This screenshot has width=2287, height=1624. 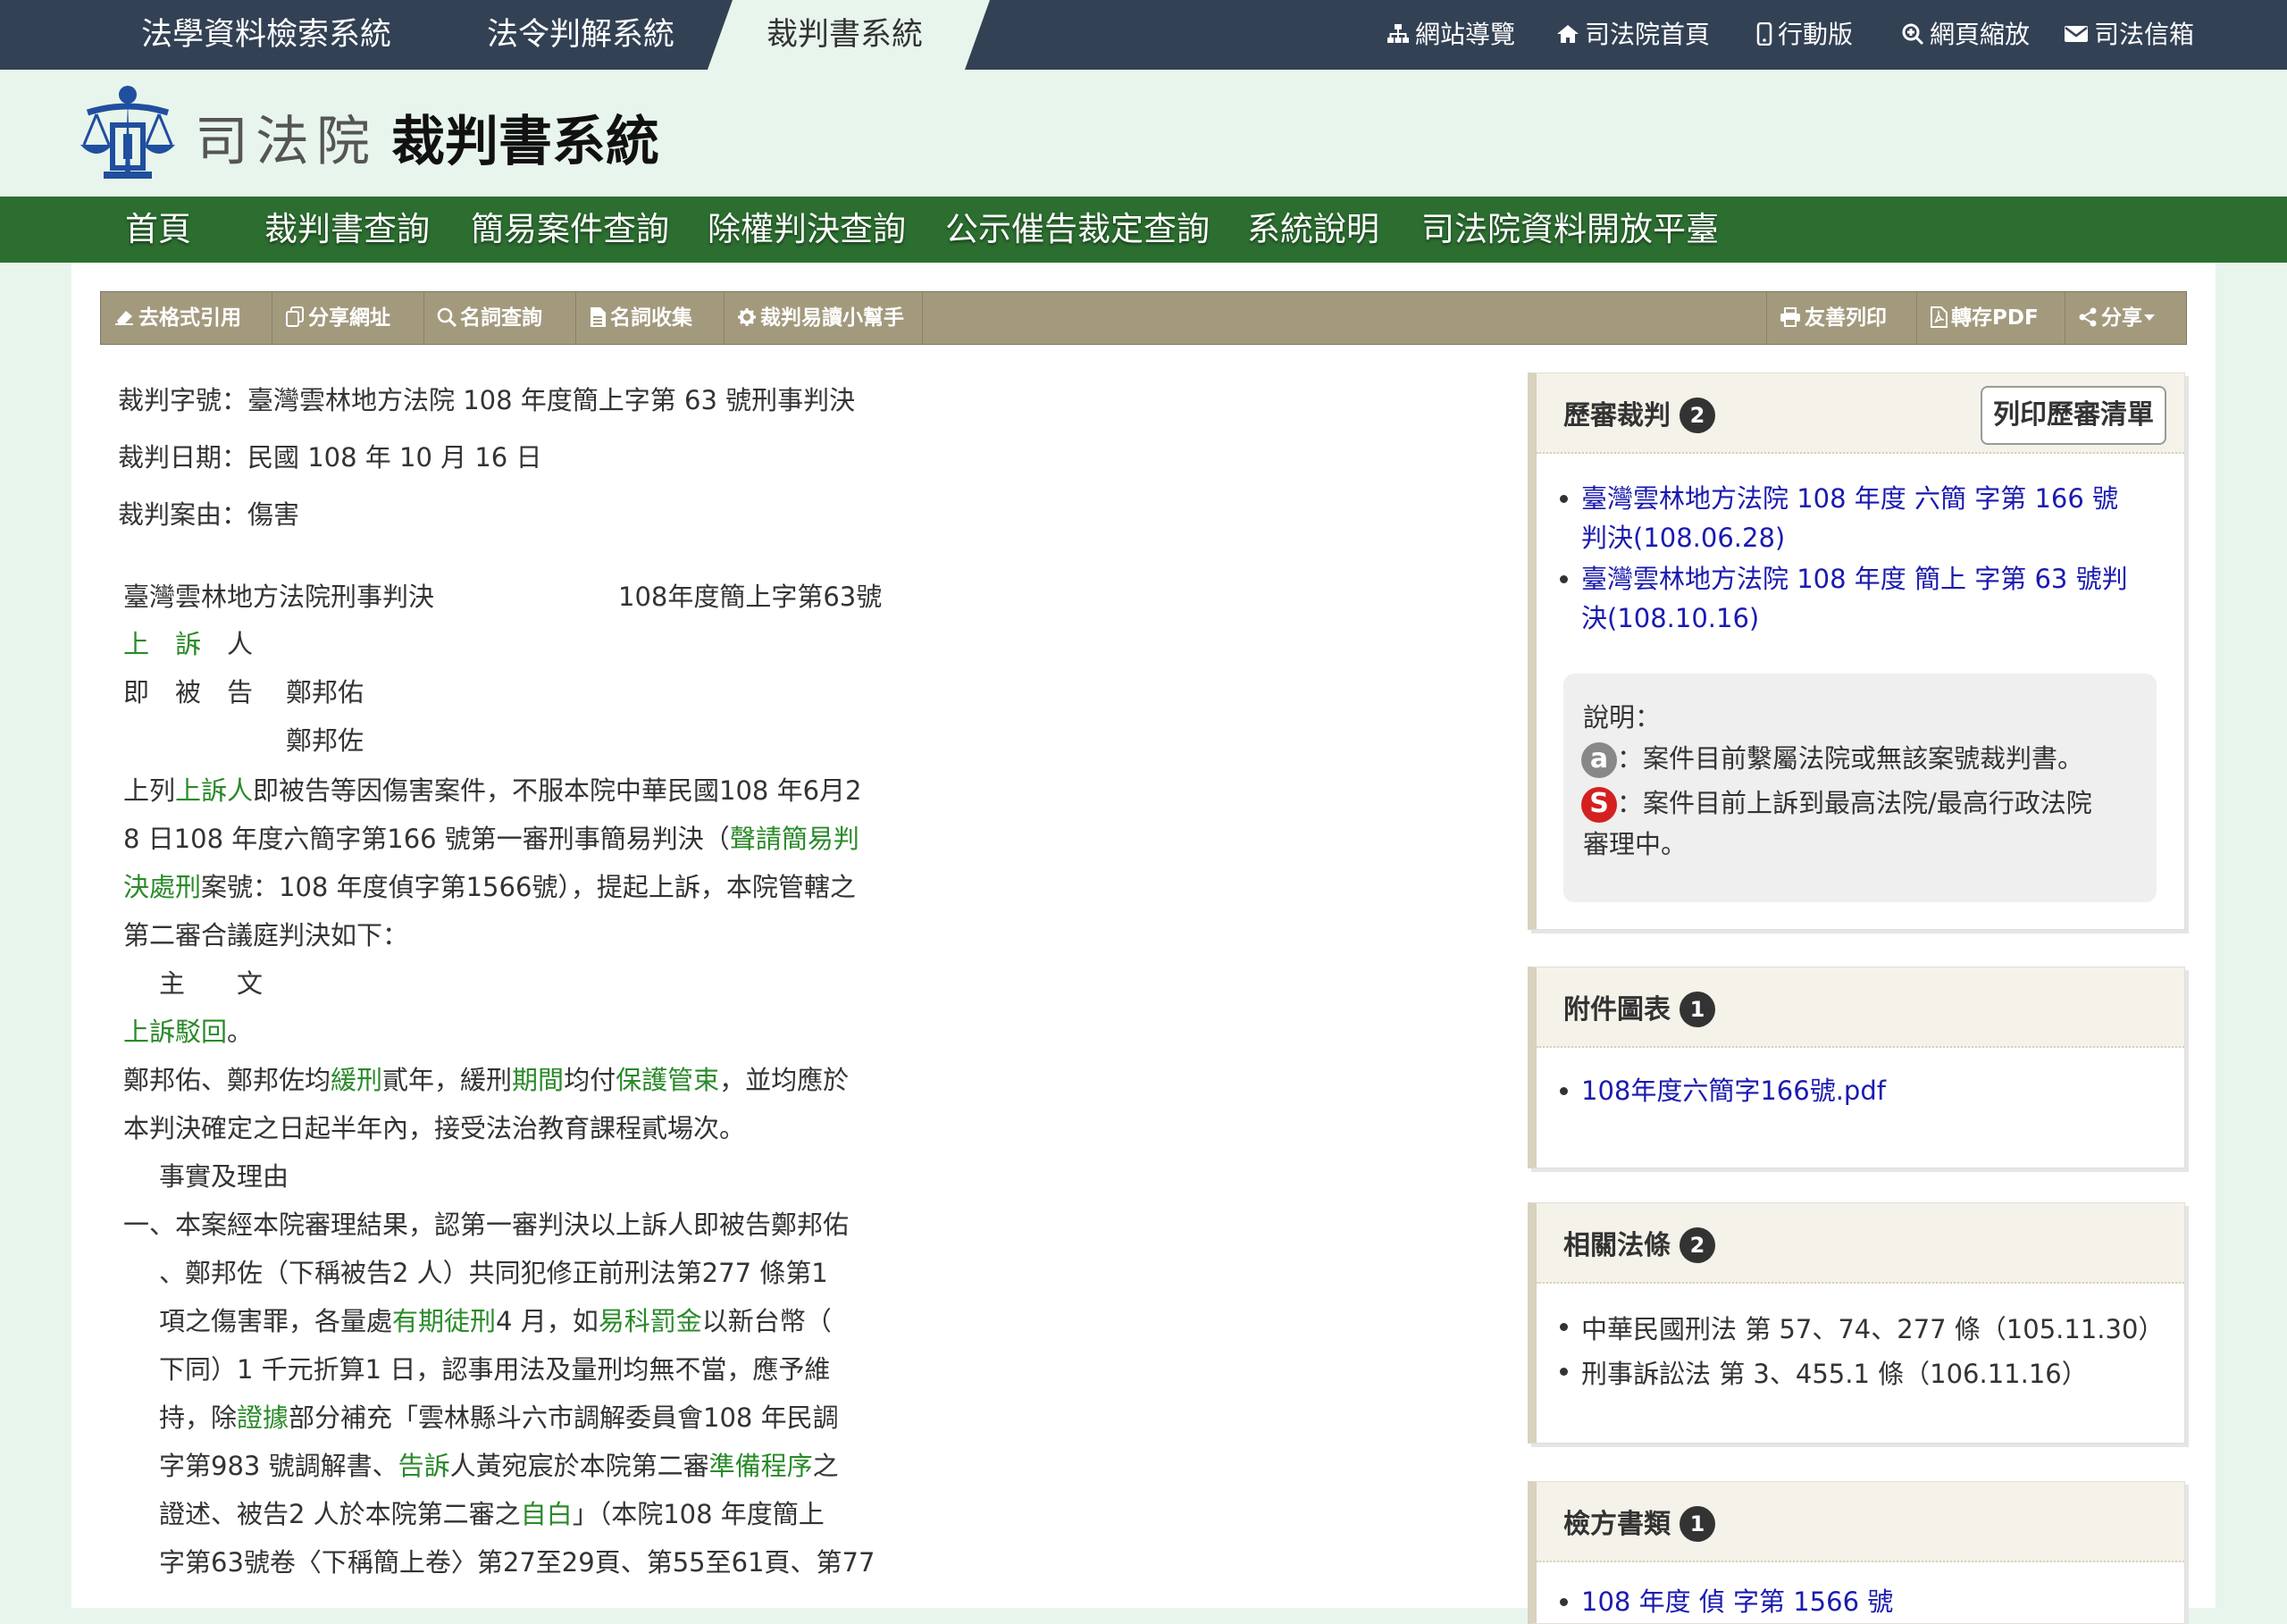 What do you see at coordinates (500, 318) in the screenshot?
I see `term-lookup-button: 名詞查詢` at bounding box center [500, 318].